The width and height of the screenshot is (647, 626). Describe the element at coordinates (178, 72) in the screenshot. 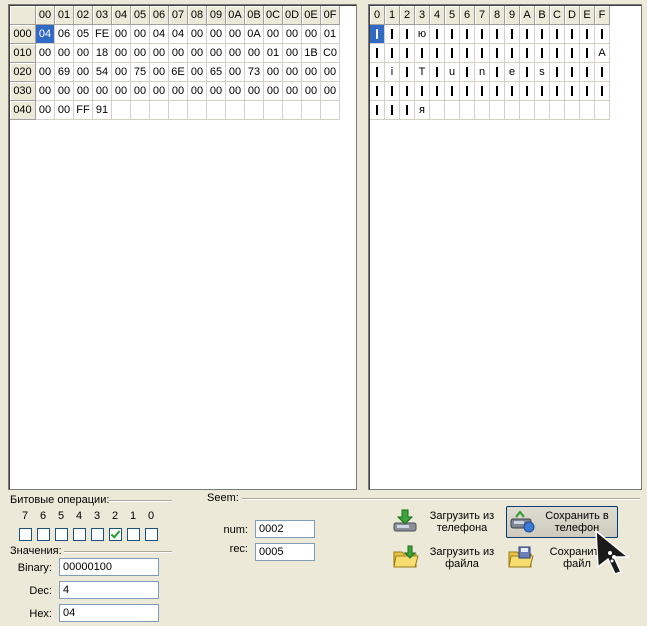

I see `hex-cell: 6E` at that location.